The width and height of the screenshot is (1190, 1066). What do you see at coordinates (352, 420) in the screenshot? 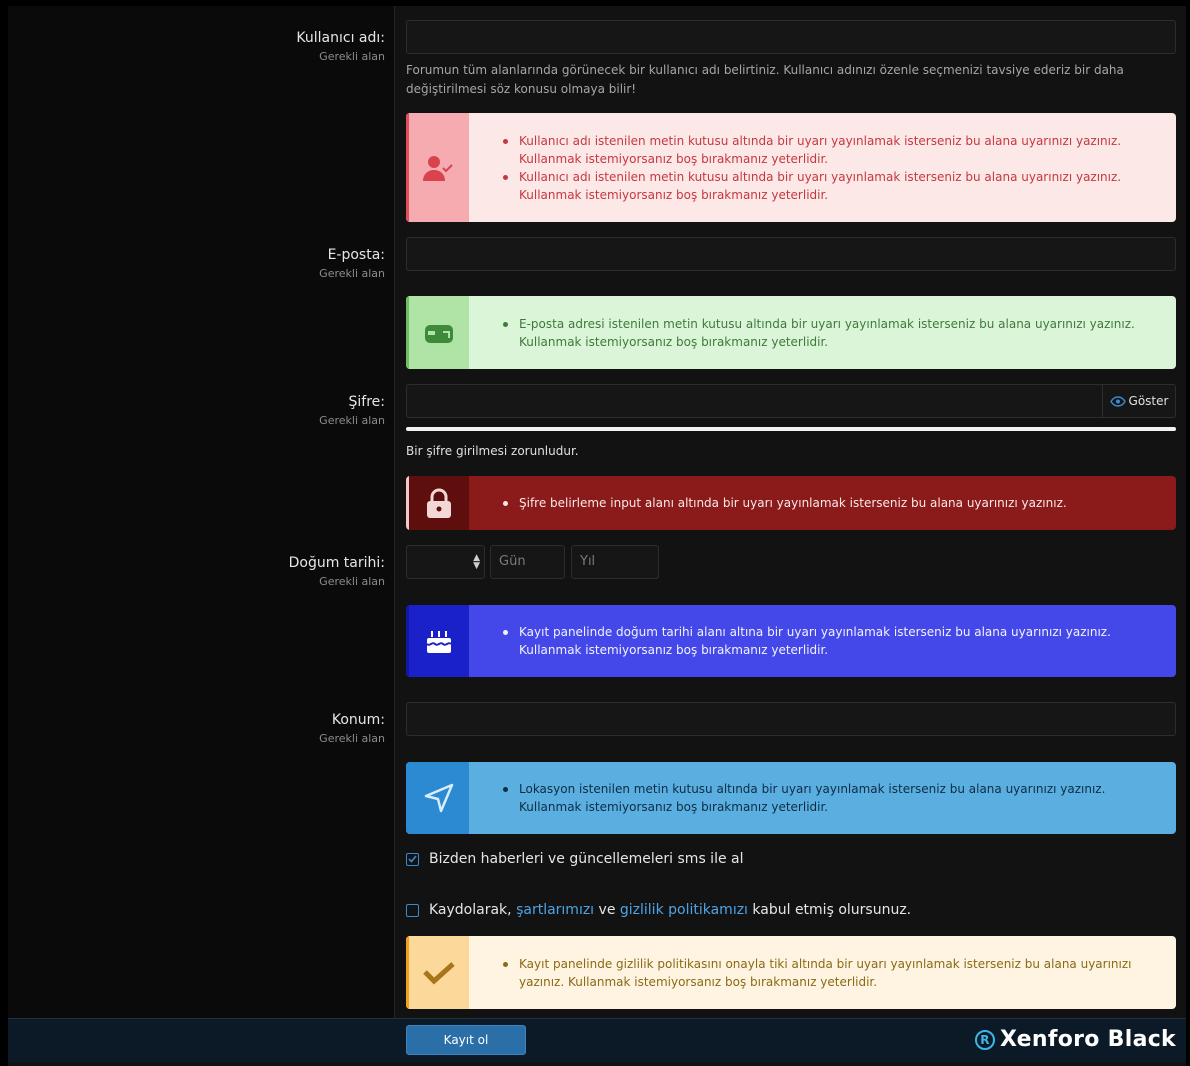
I see `password-required: Gerekli alan` at bounding box center [352, 420].